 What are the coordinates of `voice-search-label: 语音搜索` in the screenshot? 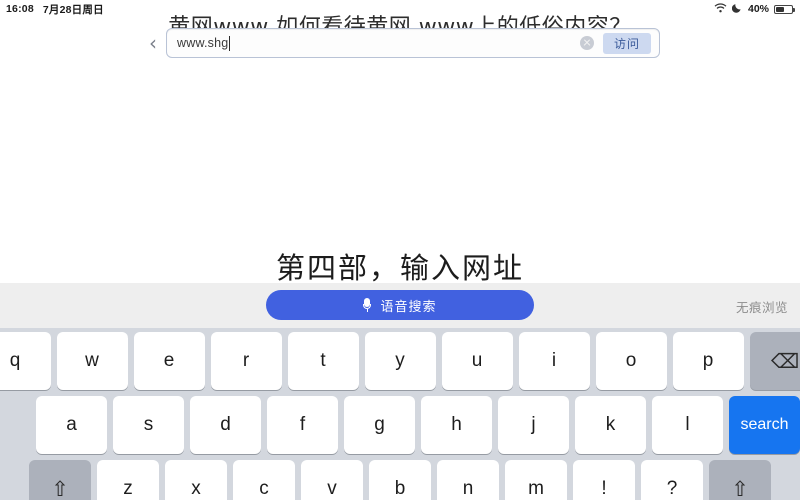 It's located at (408, 306).